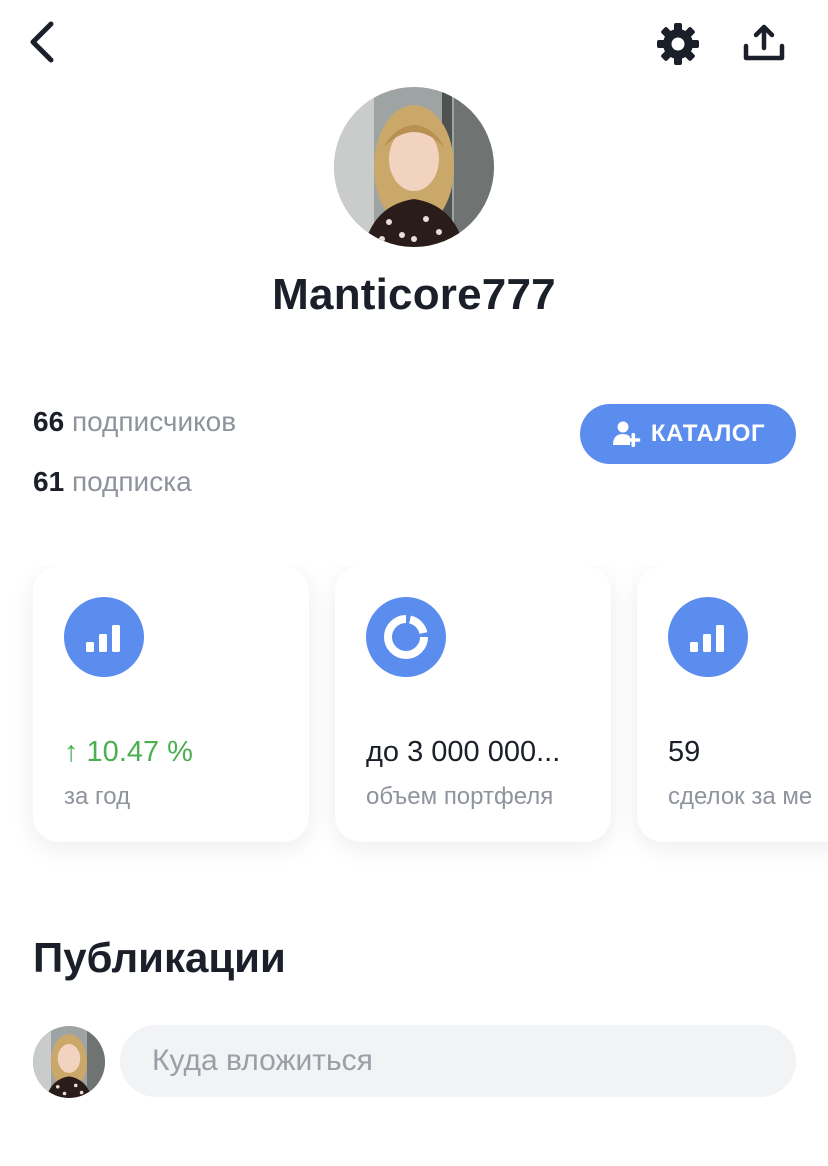 The width and height of the screenshot is (828, 1166). What do you see at coordinates (131, 481) in the screenshot?
I see `following-label: подписка` at bounding box center [131, 481].